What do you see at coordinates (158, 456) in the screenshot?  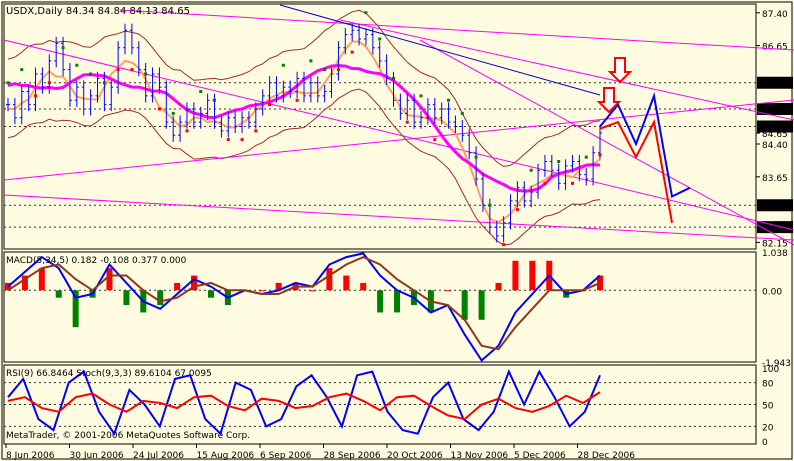 I see `x-tick-label: 24 Jul 2006` at bounding box center [158, 456].